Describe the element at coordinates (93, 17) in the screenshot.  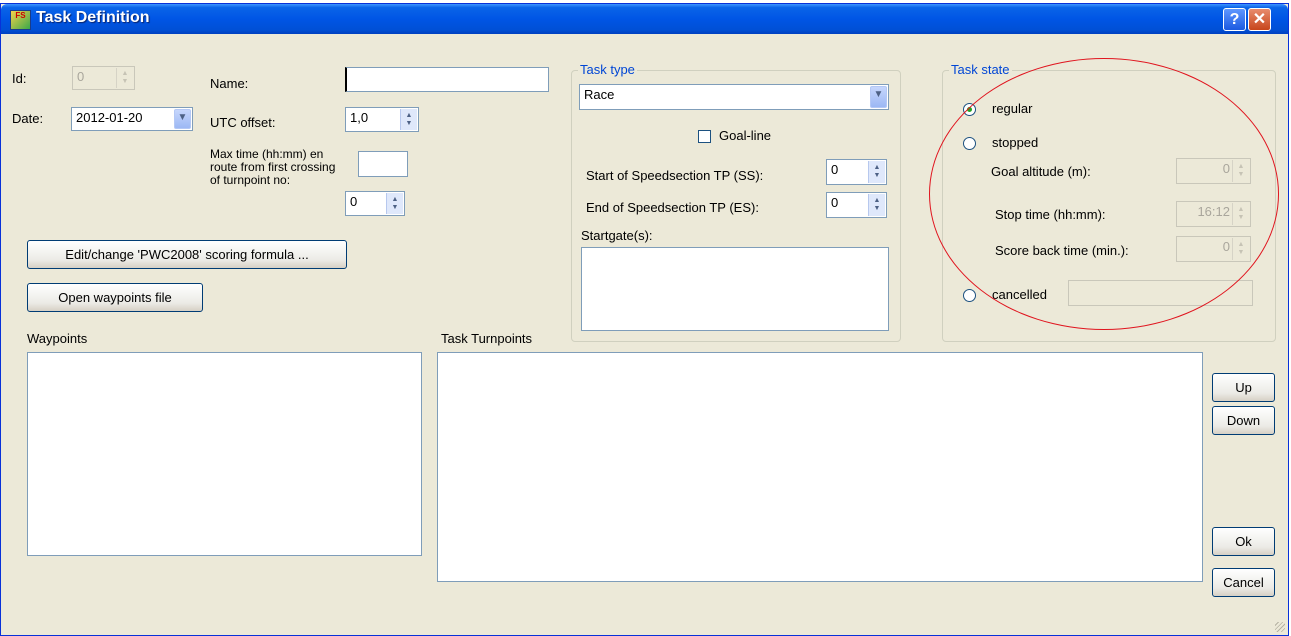
I see `window-title: Task Definition` at that location.